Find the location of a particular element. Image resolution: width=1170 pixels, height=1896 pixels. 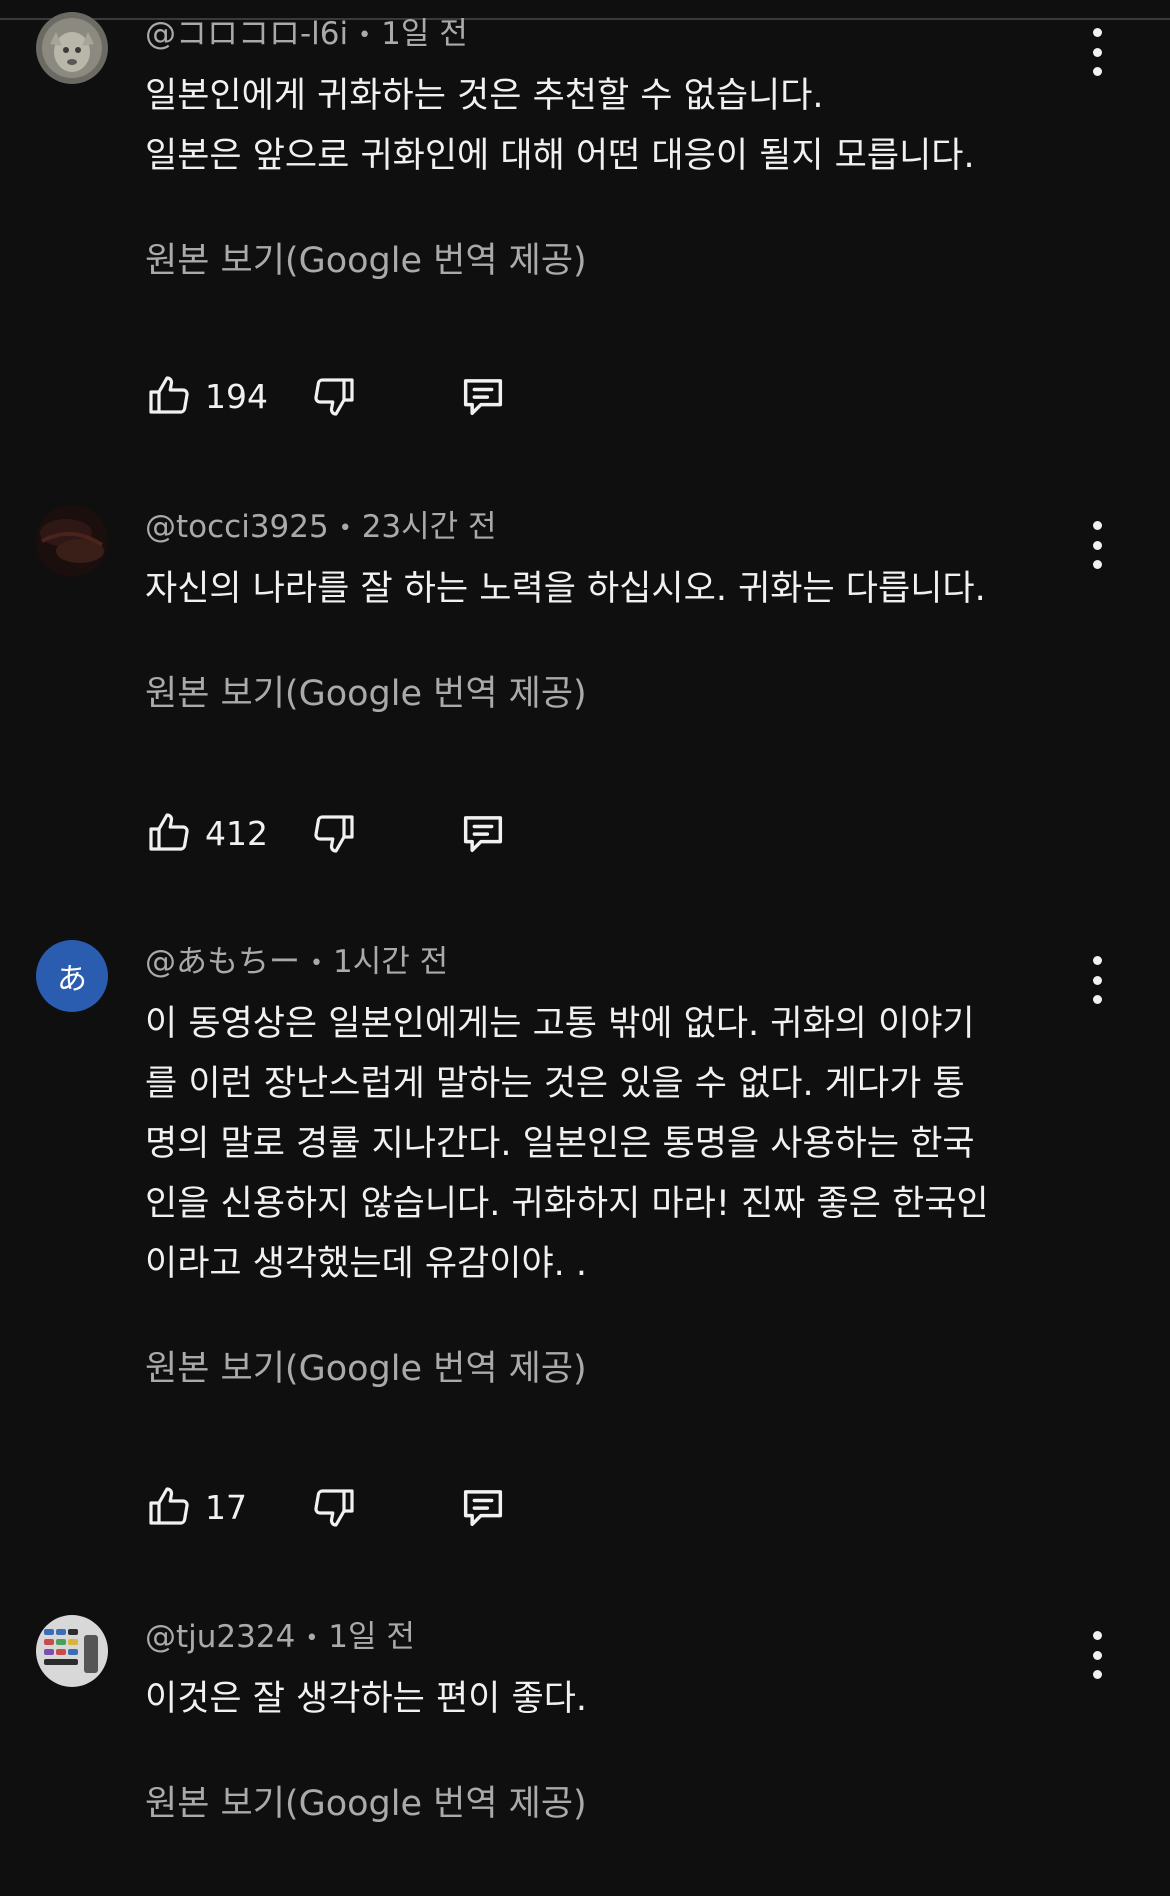

like-button: 194 is located at coordinates (206, 396).